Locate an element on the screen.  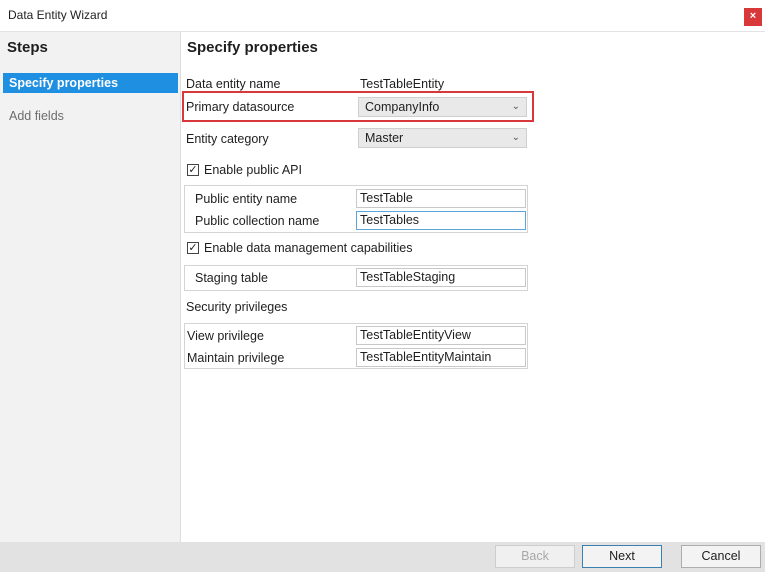
public-collection-name-input: TestTables is located at coordinates (441, 220).